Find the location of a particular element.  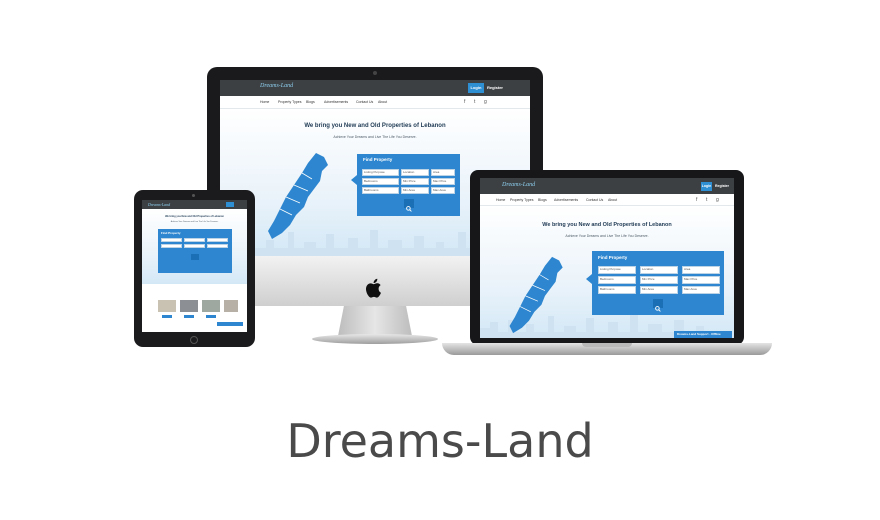

min-price-select is located at coordinates (194, 246).